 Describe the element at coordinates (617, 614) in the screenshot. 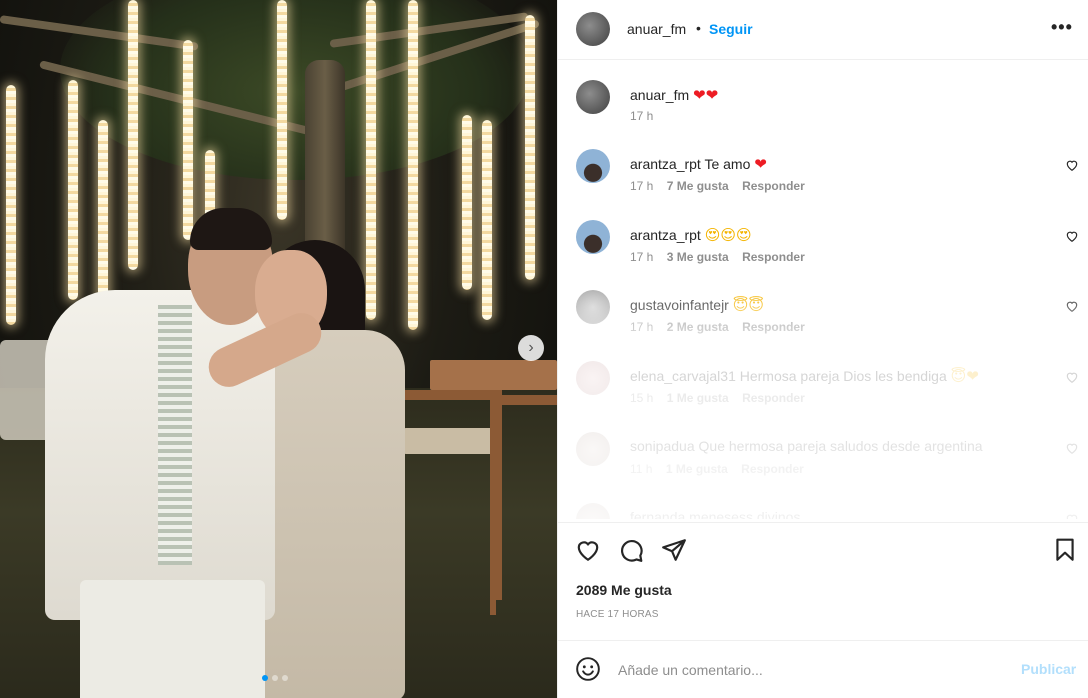

I see `post-timestamp: HACE 17 HORAS` at that location.